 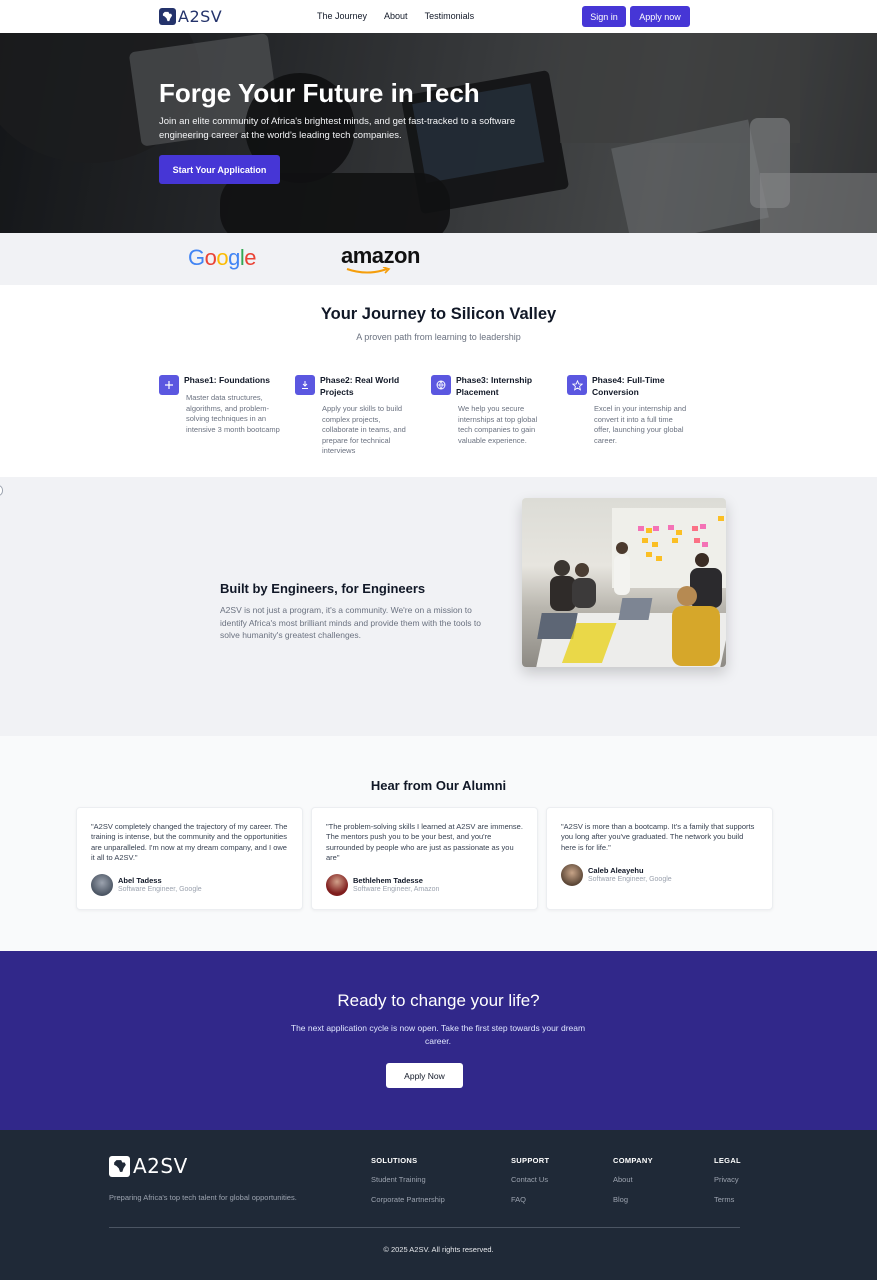 What do you see at coordinates (438, 1000) in the screenshot?
I see `cta-title: Ready to change your life?` at bounding box center [438, 1000].